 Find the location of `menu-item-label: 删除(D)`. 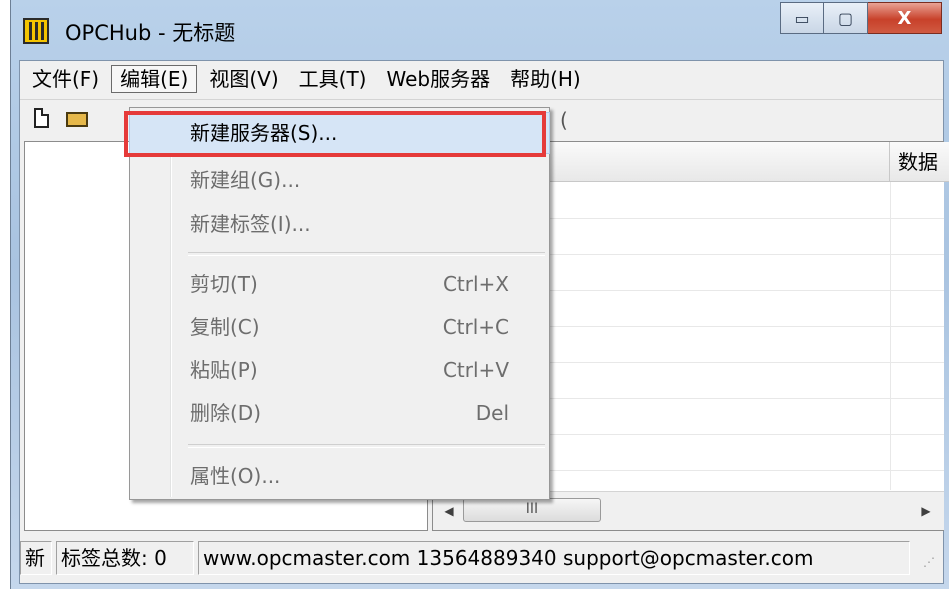

menu-item-label: 删除(D) is located at coordinates (226, 413).